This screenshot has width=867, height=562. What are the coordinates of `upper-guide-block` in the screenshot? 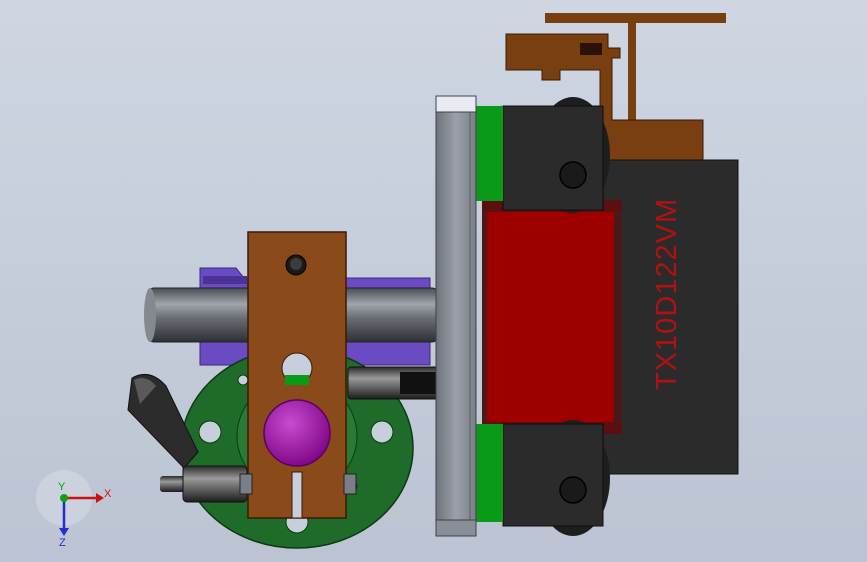 It's located at (540, 155).